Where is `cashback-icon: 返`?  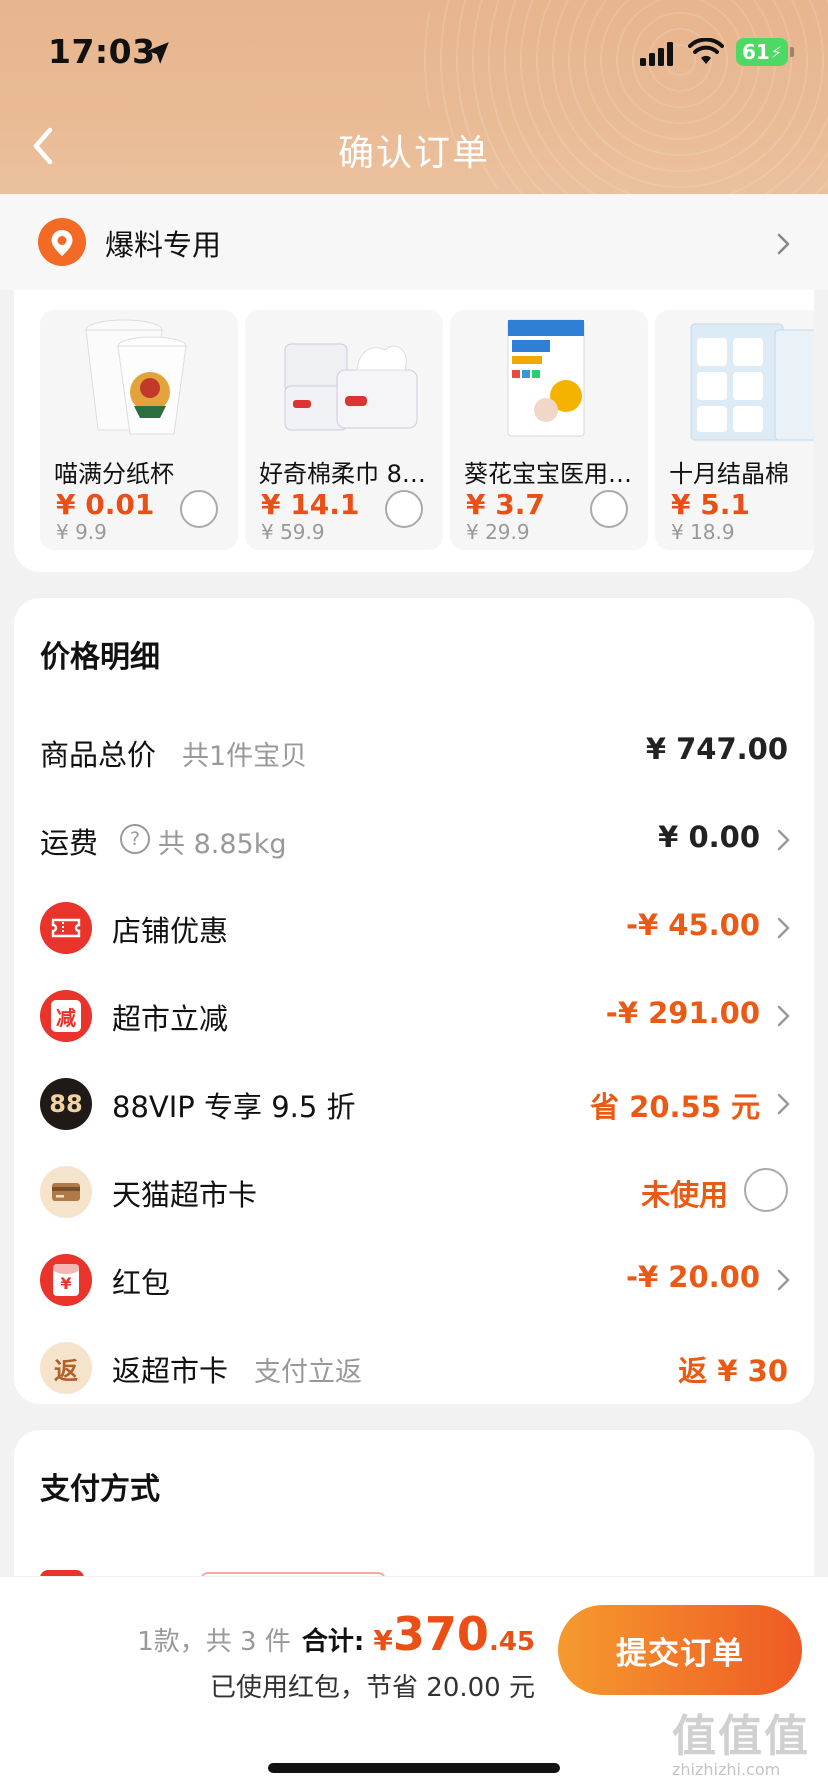
cashback-icon: 返 is located at coordinates (66, 1368).